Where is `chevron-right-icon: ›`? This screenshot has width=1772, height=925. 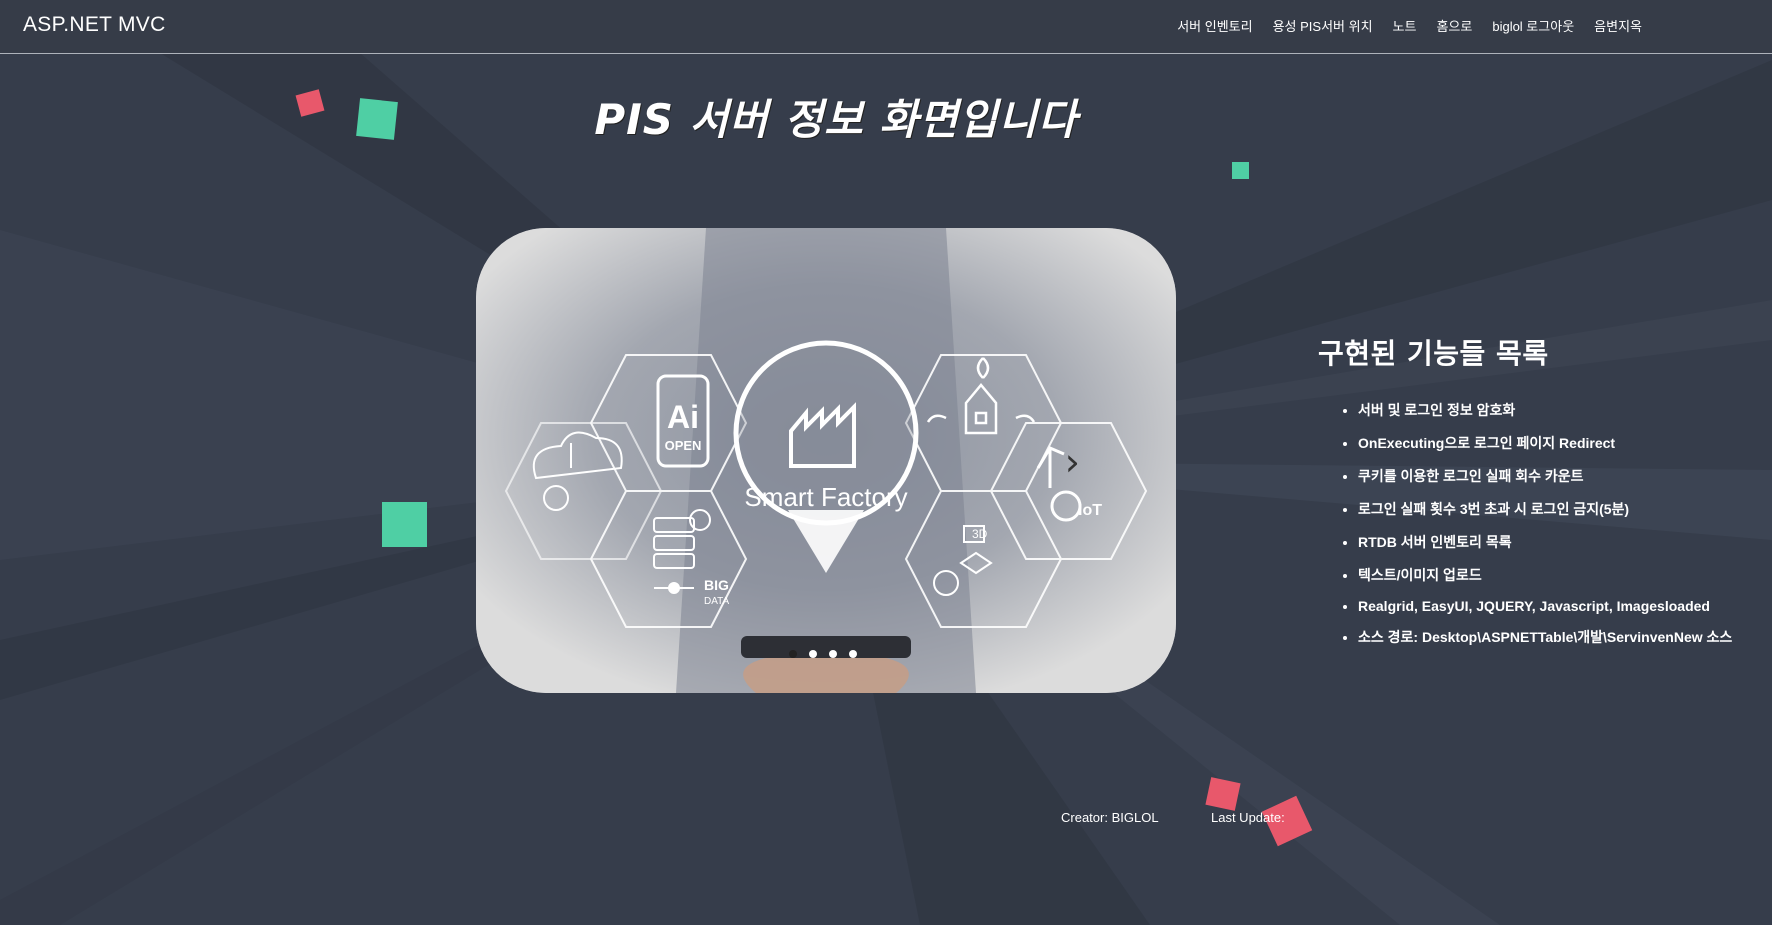 chevron-right-icon: › is located at coordinates (1072, 462).